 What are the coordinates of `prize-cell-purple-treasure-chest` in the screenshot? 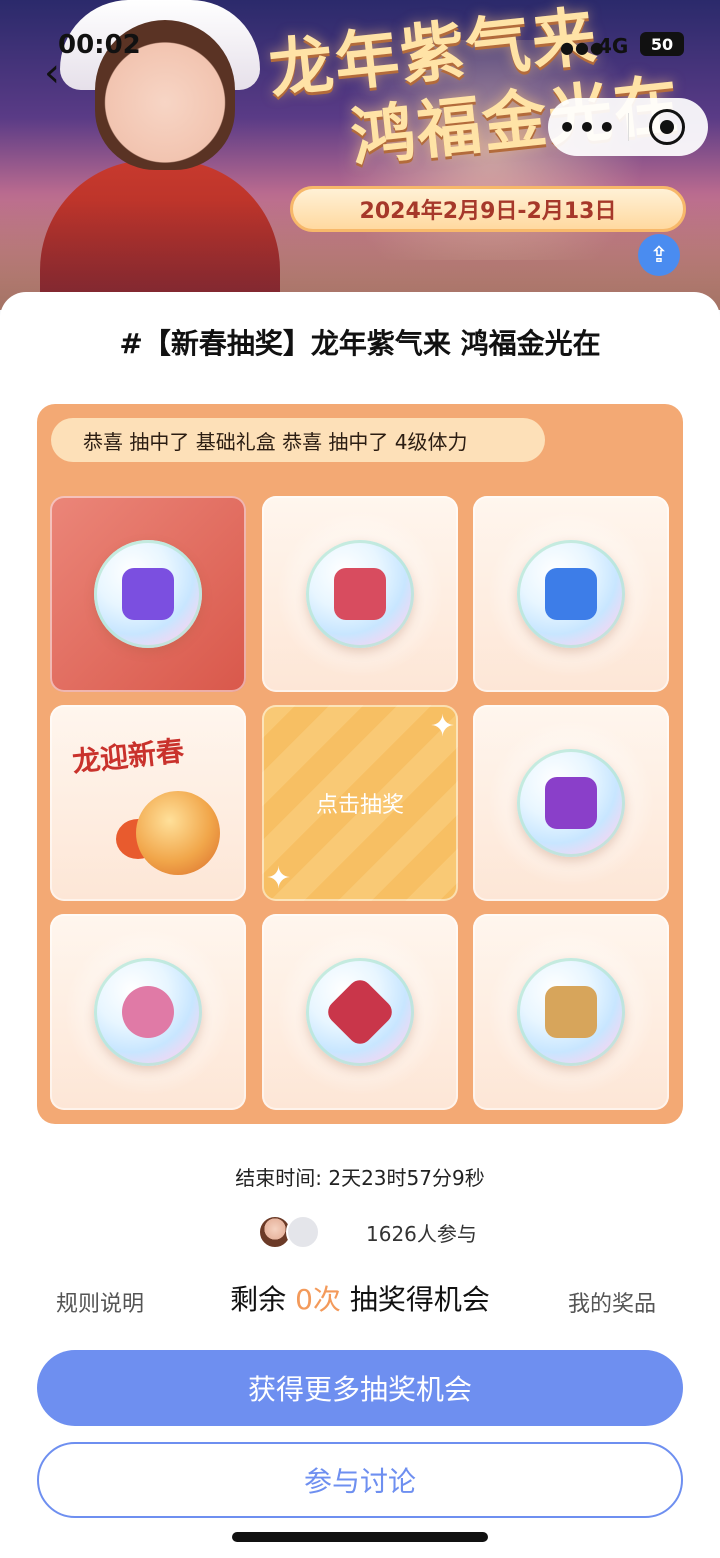 It's located at (571, 803).